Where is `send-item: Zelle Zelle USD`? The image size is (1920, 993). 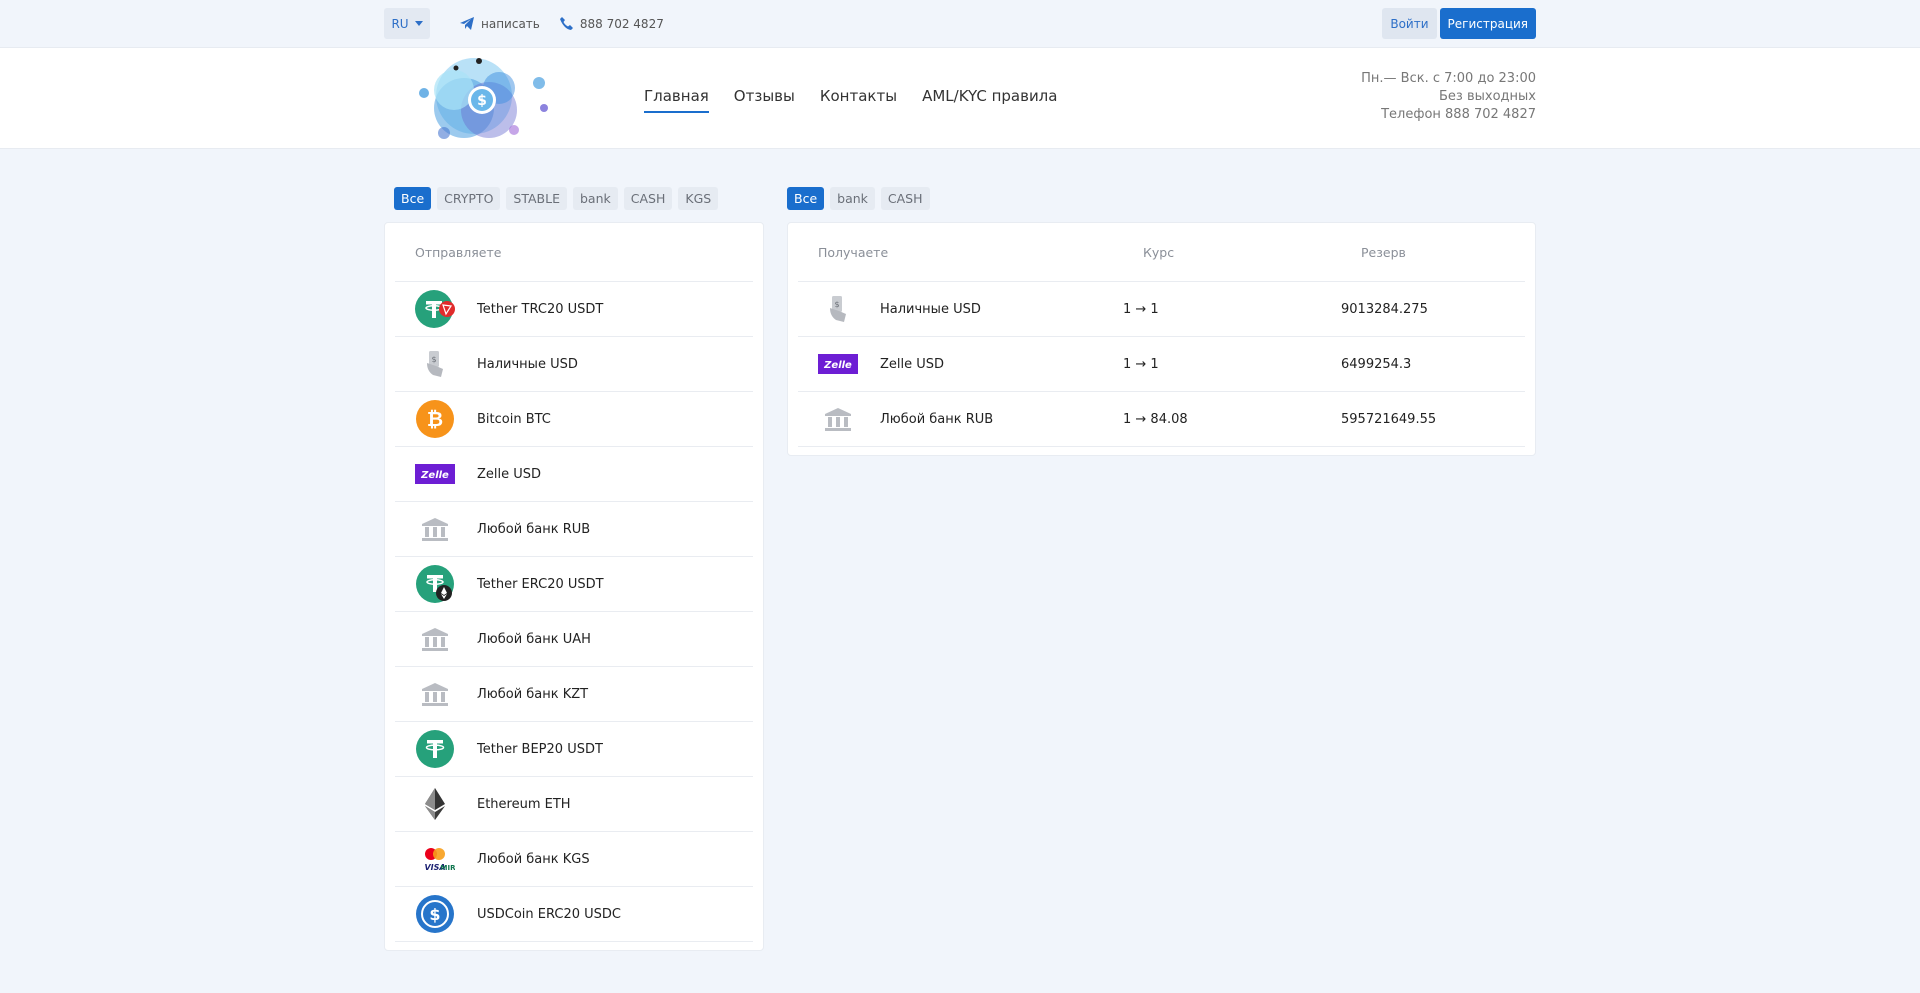 send-item: Zelle Zelle USD is located at coordinates (574, 474).